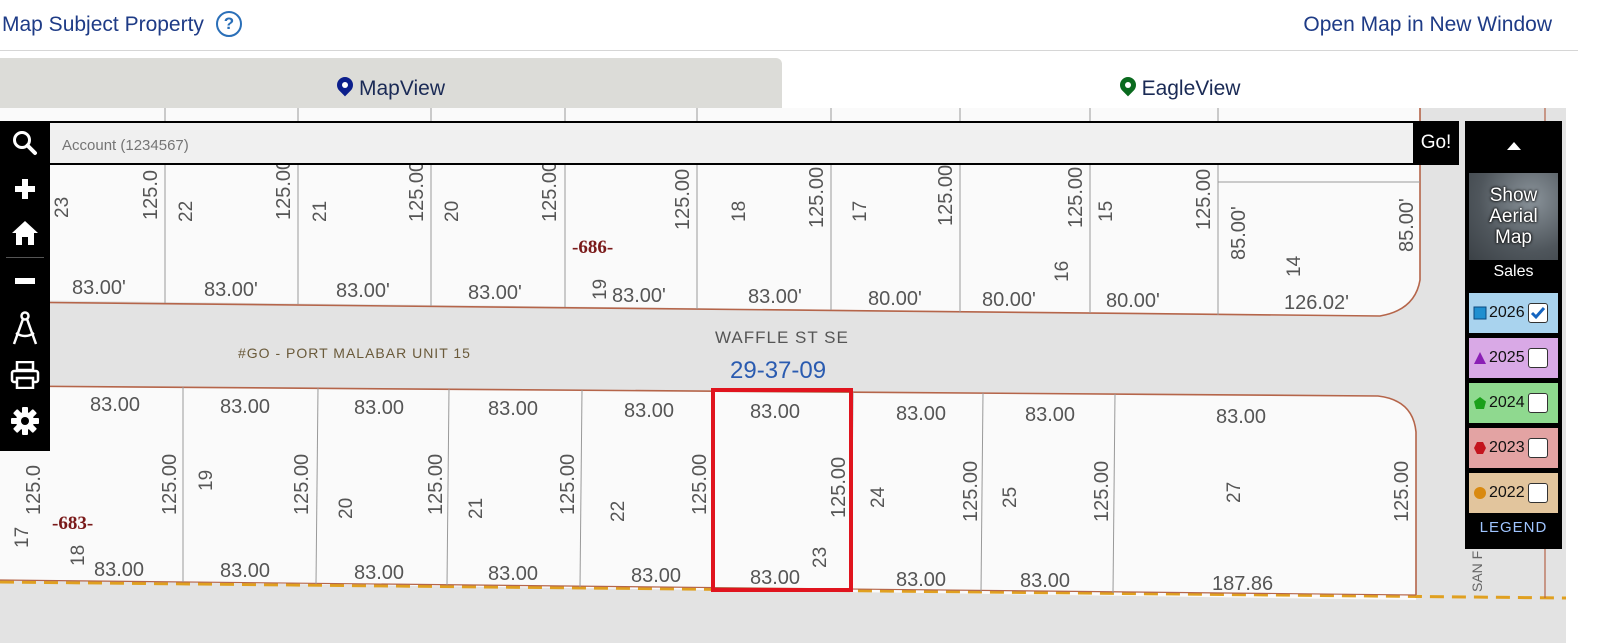 This screenshot has height=643, width=1600. I want to click on search-icon, so click(25, 143).